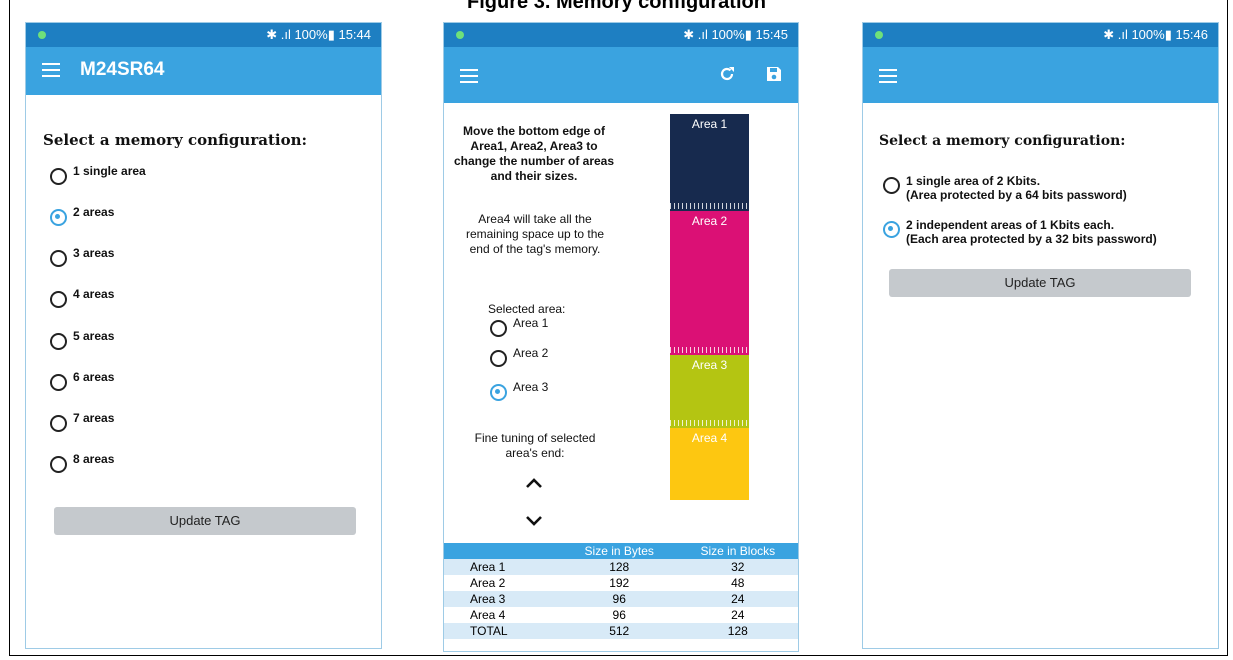 The width and height of the screenshot is (1233, 660). What do you see at coordinates (502, 551) in the screenshot?
I see `table-header-cell` at bounding box center [502, 551].